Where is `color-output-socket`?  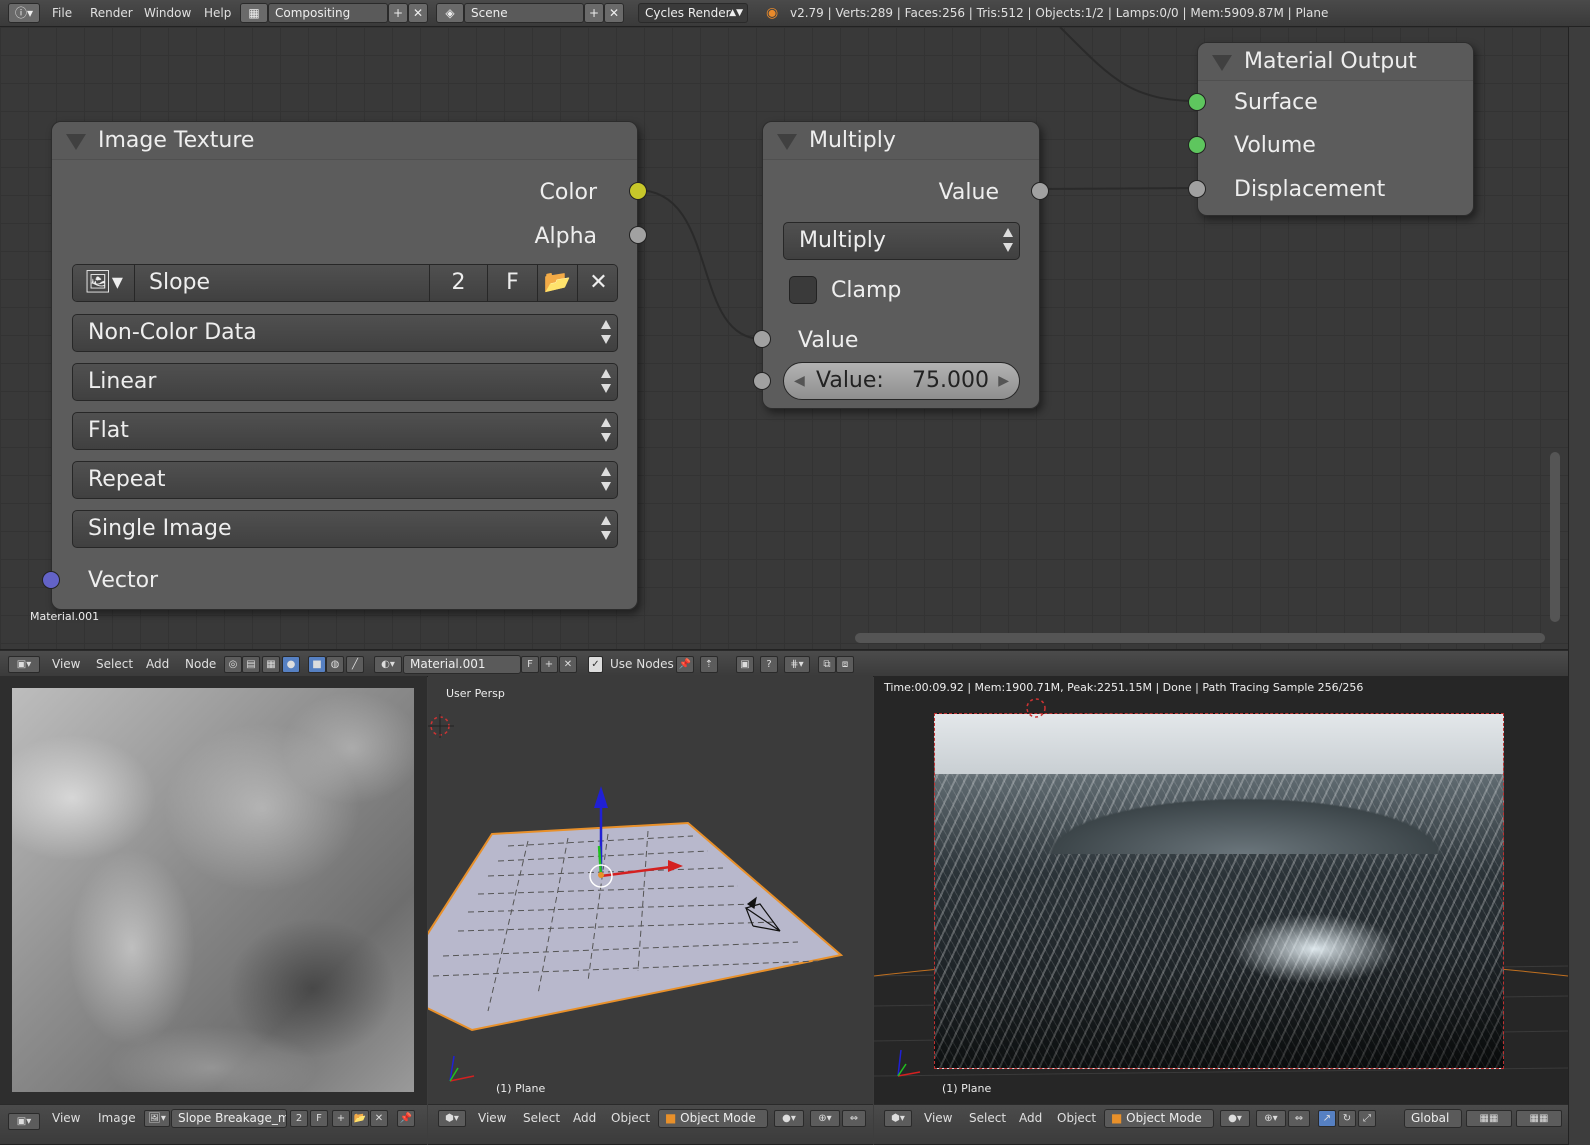 color-output-socket is located at coordinates (638, 191).